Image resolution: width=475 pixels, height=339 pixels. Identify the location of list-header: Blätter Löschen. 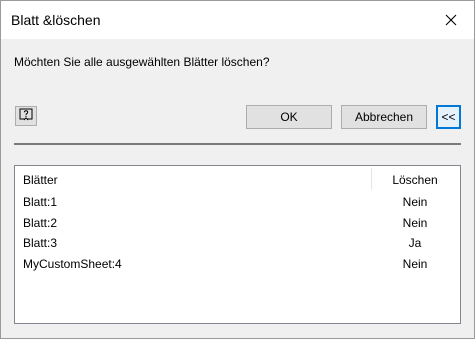
(237, 179).